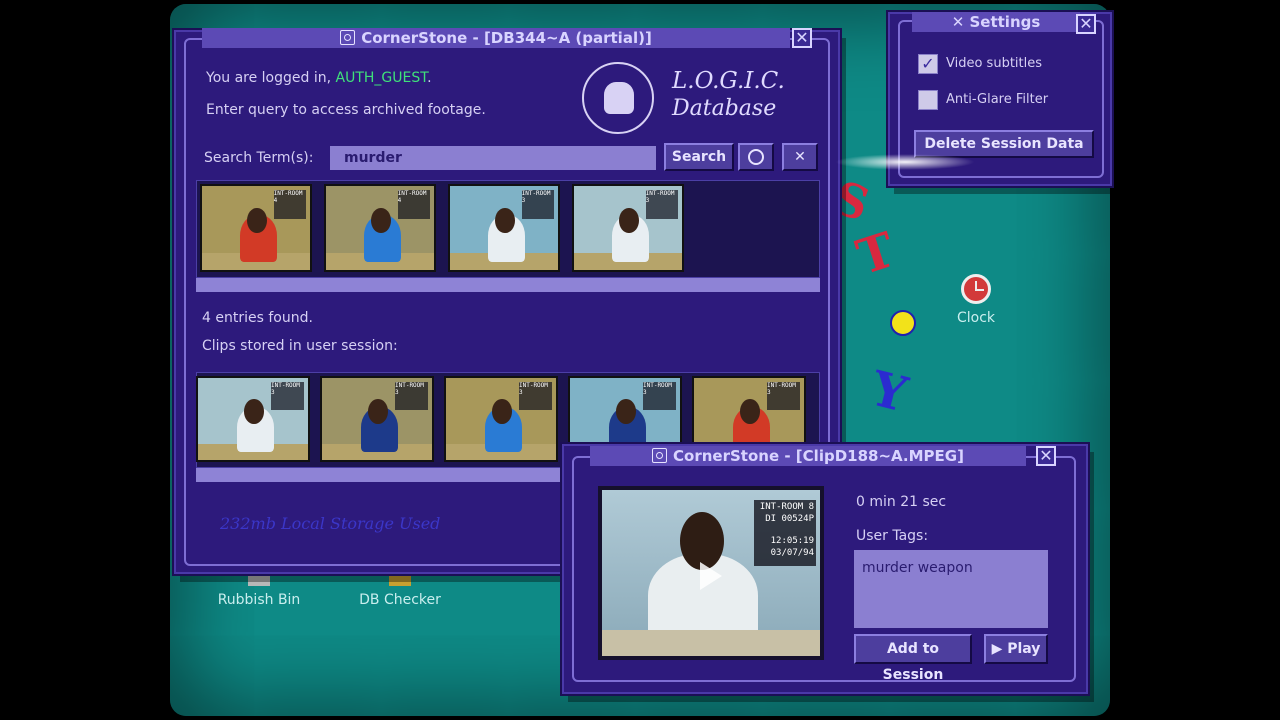 This screenshot has width=1280, height=720. Describe the element at coordinates (300, 346) in the screenshot. I see `session-label: Clips stored in user session:` at that location.